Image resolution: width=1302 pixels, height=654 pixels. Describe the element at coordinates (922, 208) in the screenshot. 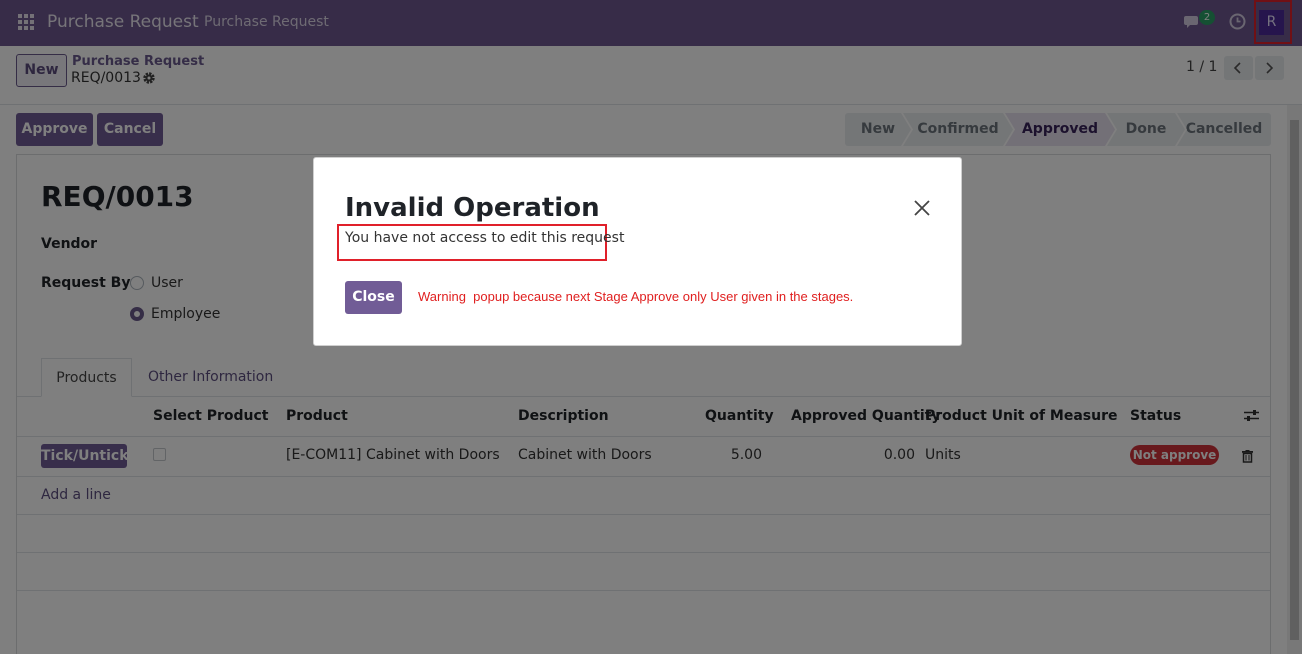

I see `close-icon` at that location.